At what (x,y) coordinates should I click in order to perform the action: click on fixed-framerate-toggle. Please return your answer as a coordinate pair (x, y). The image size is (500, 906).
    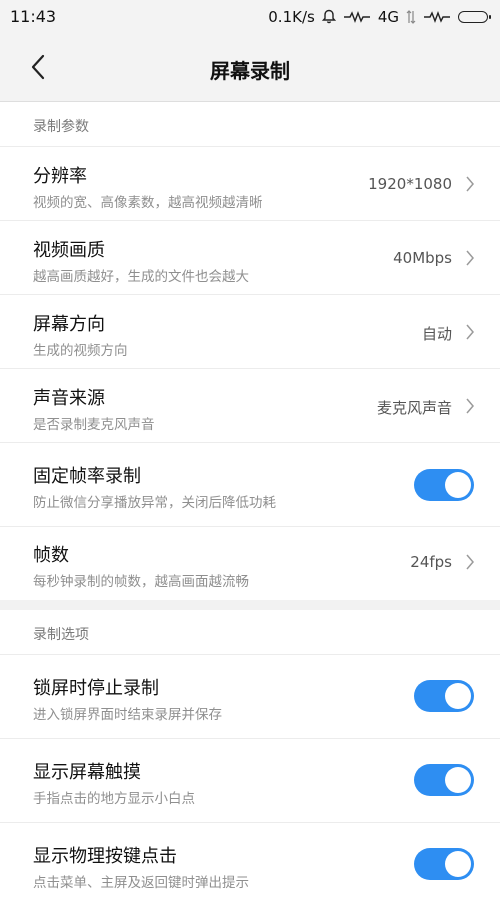
    Looking at the image, I should click on (444, 485).